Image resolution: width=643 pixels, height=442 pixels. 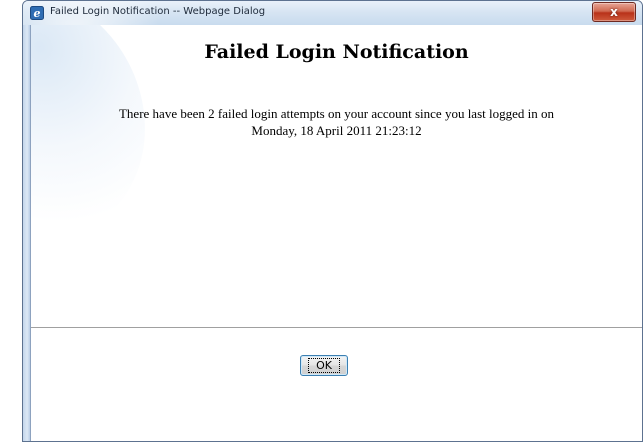 I want to click on close-icon: x, so click(x=614, y=12).